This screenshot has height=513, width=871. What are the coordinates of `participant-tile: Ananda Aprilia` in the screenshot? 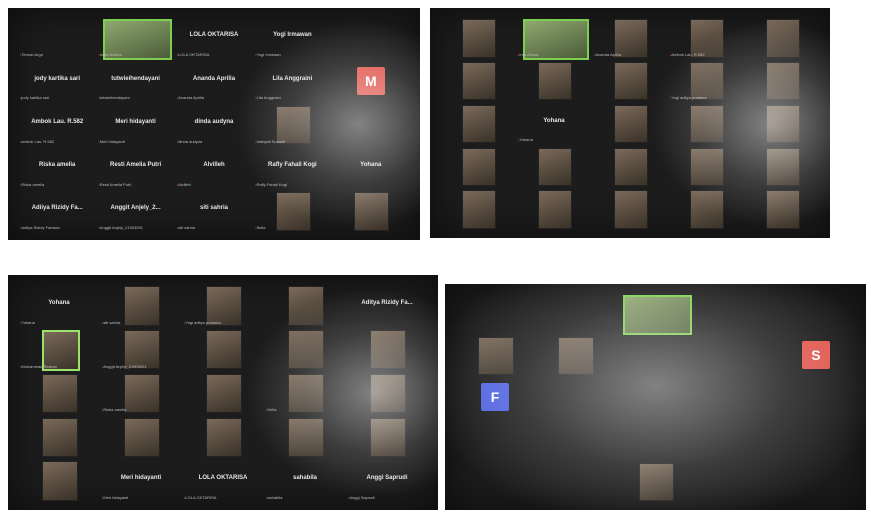 It's located at (630, 37).